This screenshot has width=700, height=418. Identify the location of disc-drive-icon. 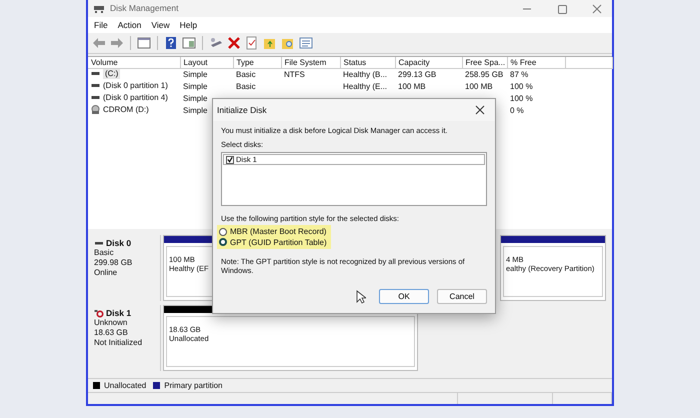
(95, 109).